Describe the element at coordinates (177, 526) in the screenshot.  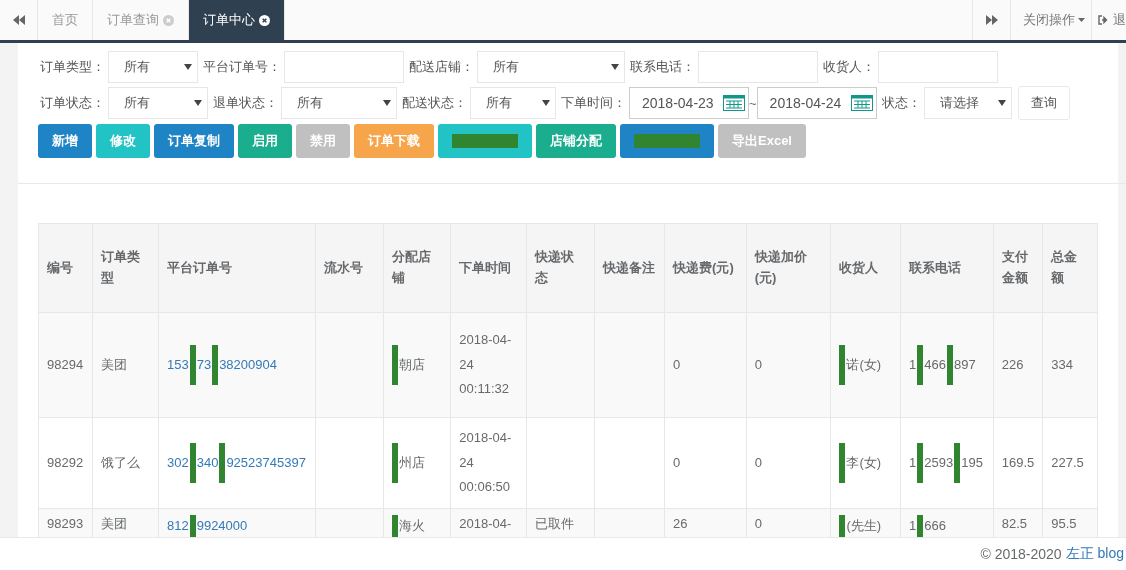
I see `order-link: 812` at that location.